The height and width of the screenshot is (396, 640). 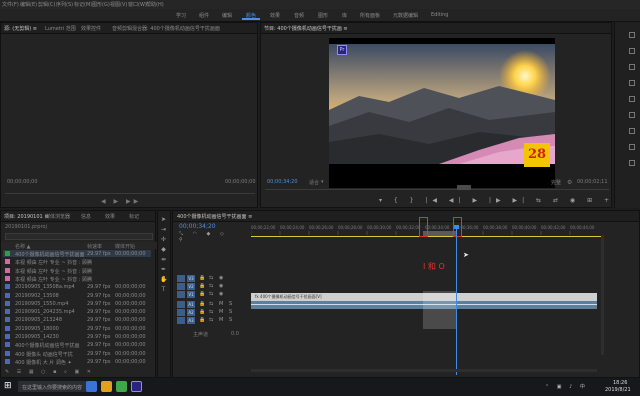 What do you see at coordinates (77, 328) in the screenshot?
I see `project-item-row: 20190905_18000 29.97 fps 00;00;00;00` at bounding box center [77, 328].